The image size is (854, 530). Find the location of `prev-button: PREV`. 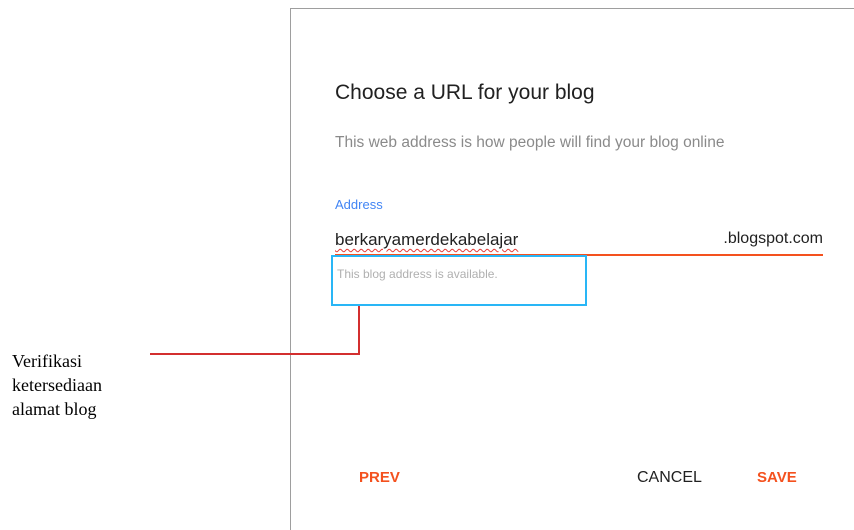

prev-button: PREV is located at coordinates (379, 477).